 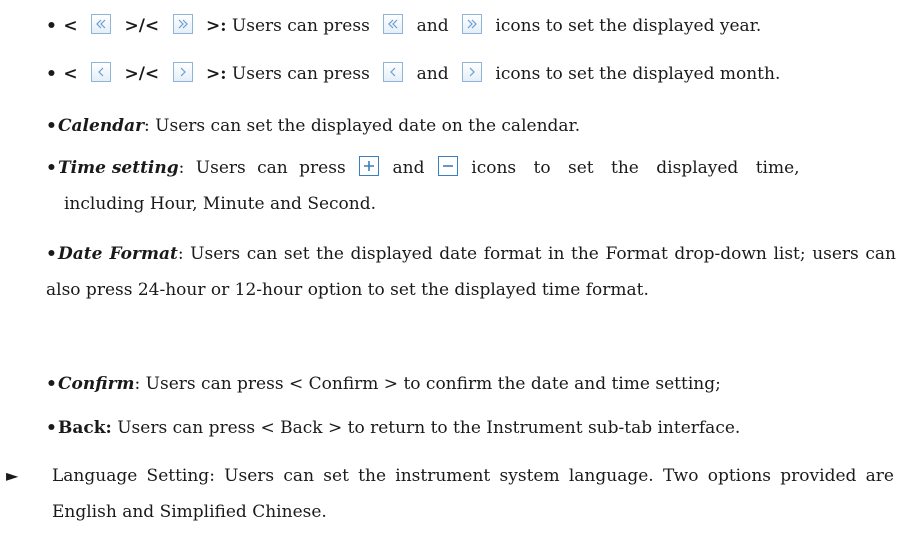 I want to click on language-text-b: and, so click(x=138, y=512).